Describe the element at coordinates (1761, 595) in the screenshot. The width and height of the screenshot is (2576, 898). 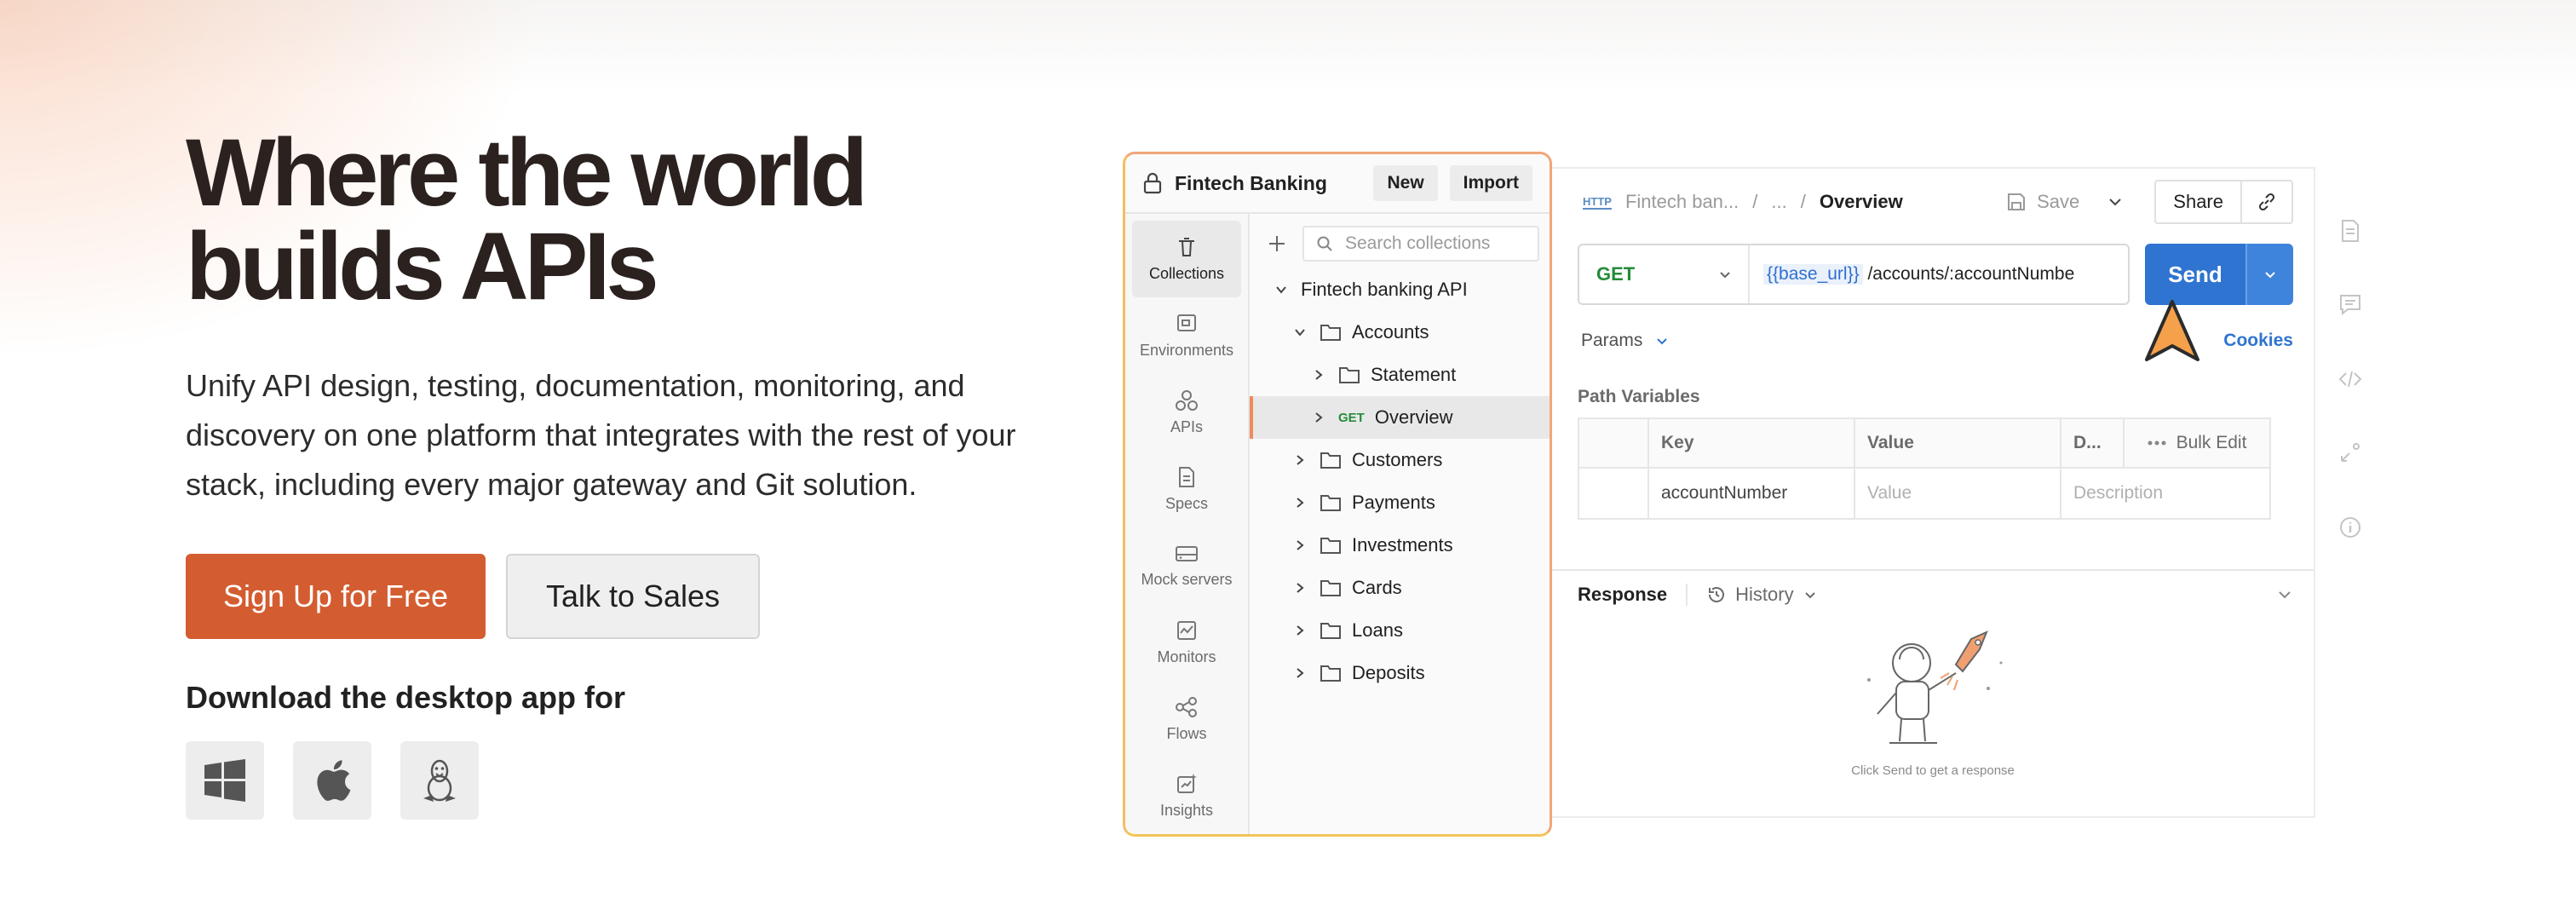
I see `history-button: History` at that location.